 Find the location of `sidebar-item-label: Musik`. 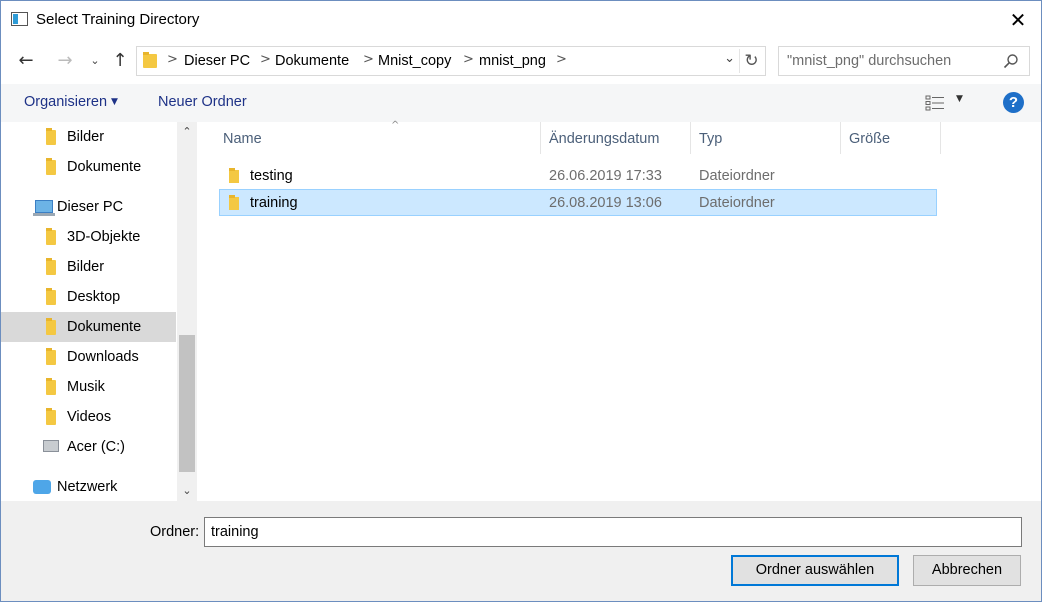

sidebar-item-label: Musik is located at coordinates (86, 387).